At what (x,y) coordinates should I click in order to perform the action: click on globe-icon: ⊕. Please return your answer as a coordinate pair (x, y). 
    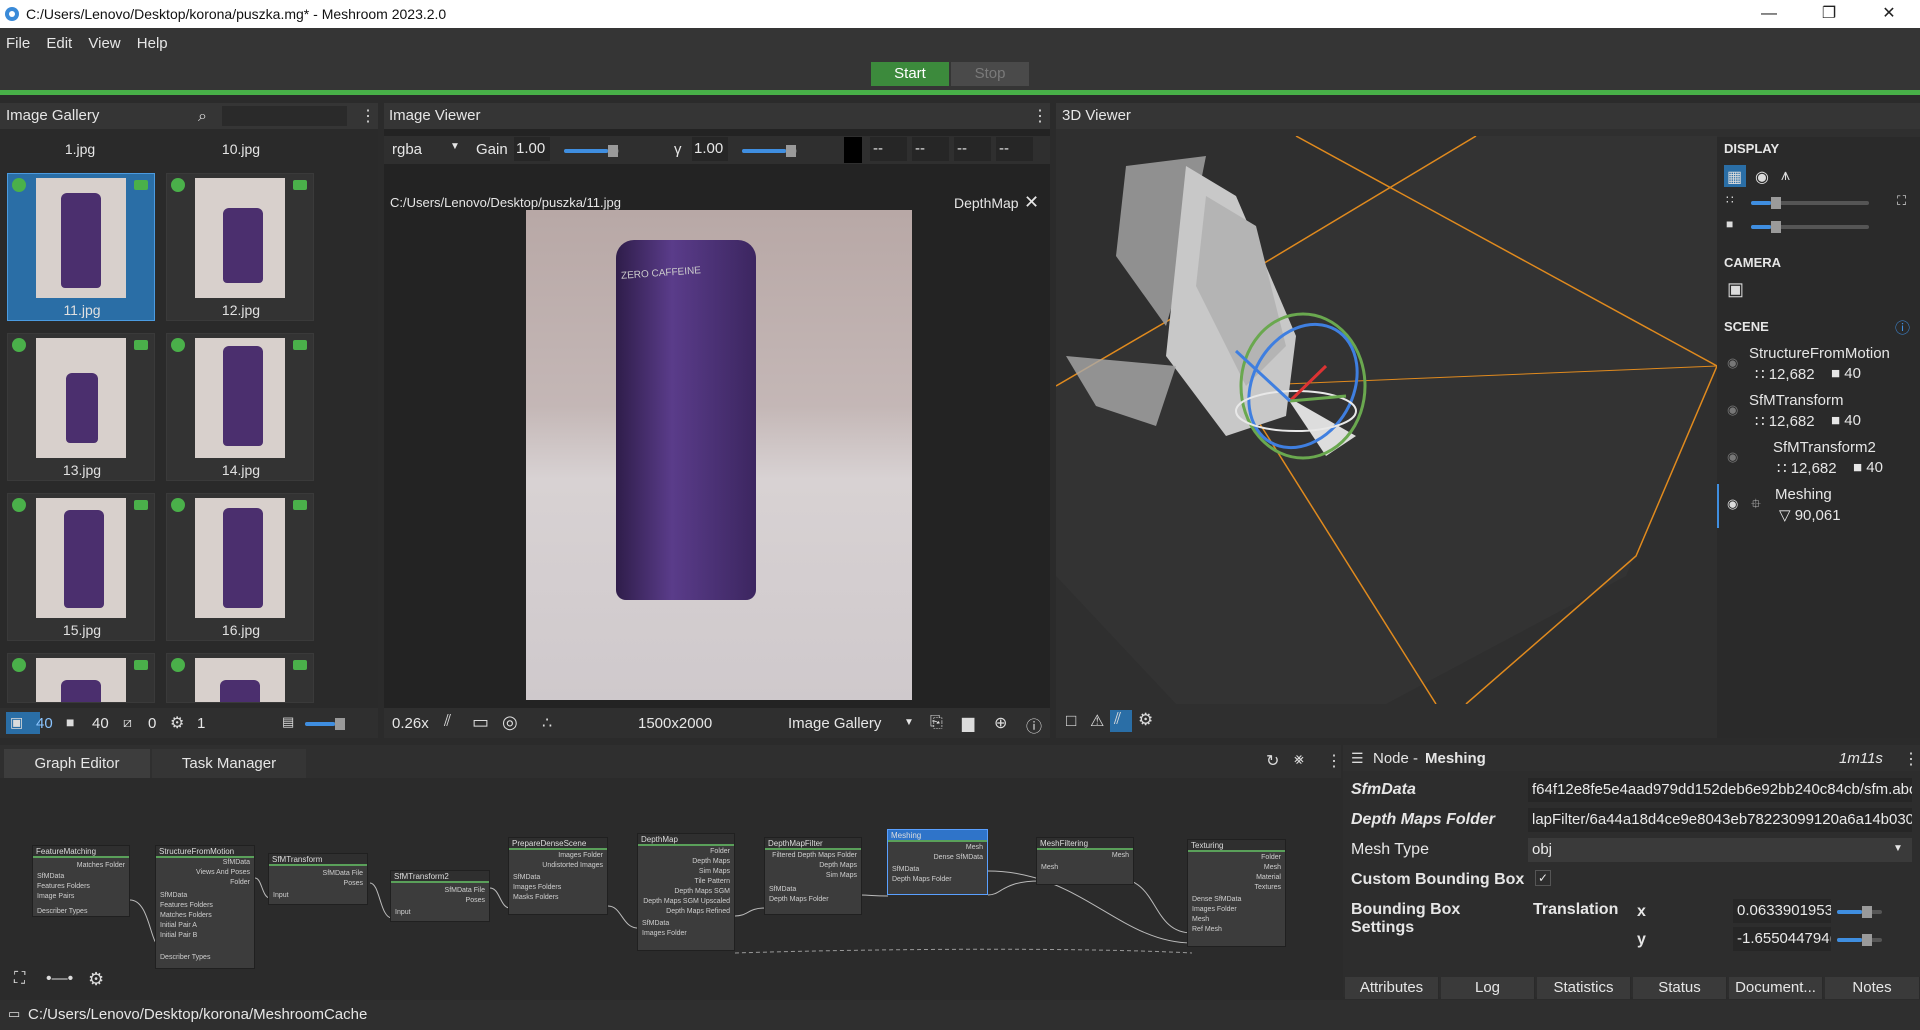
    Looking at the image, I should click on (1000, 723).